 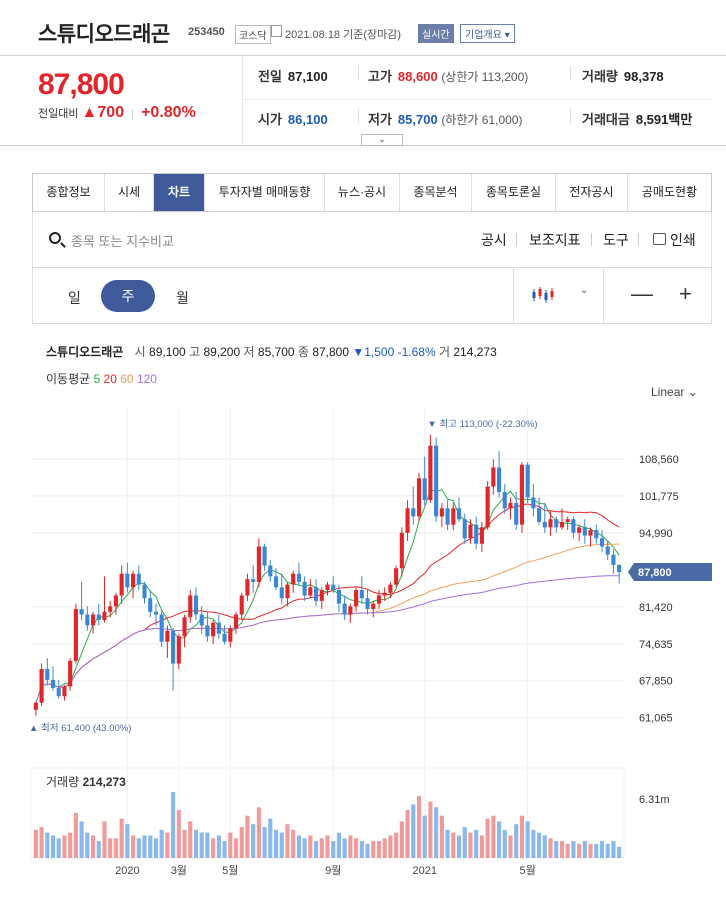 What do you see at coordinates (101, 379) in the screenshot?
I see `moving-average-legend: 이동평균 5 20 60 120` at bounding box center [101, 379].